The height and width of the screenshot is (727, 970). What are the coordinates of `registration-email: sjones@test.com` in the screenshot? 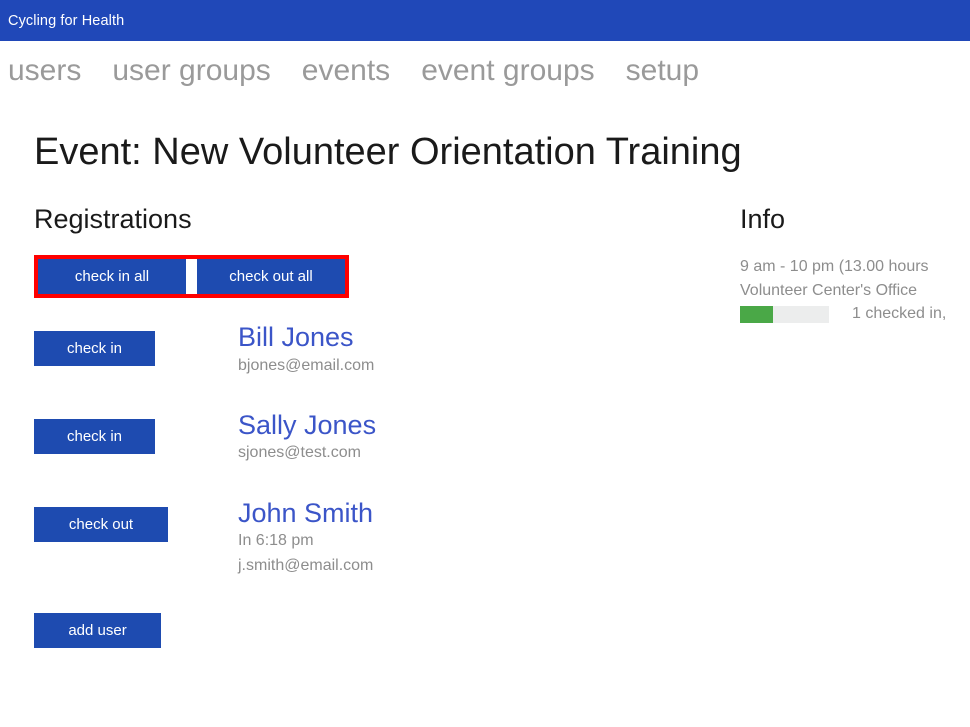 It's located at (299, 453).